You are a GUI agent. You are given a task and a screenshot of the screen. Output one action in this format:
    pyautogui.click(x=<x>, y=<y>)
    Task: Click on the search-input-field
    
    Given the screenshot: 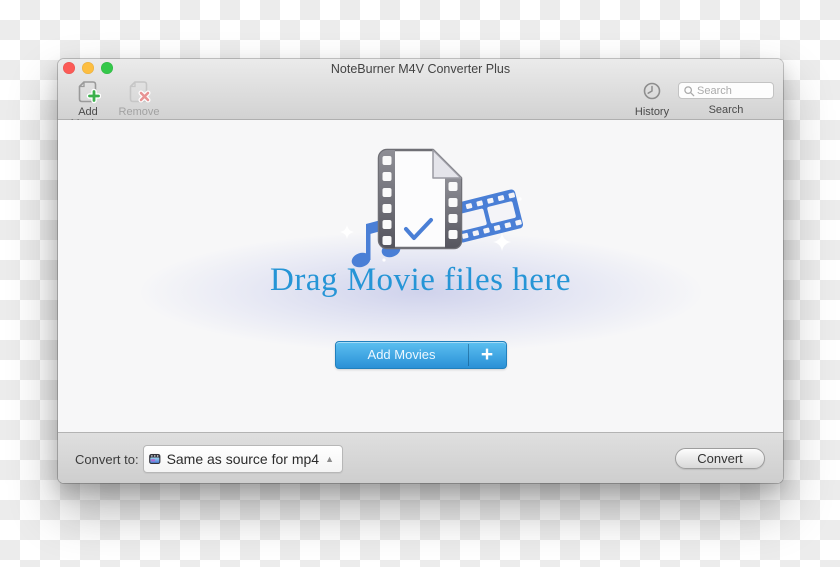 What is the action you would take?
    pyautogui.click(x=726, y=90)
    